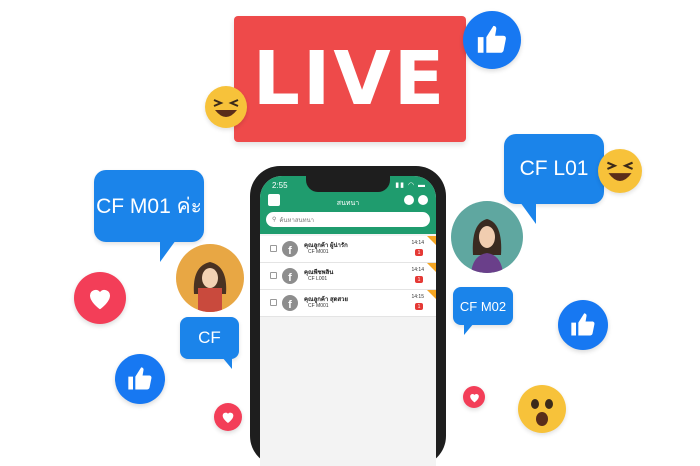 The image size is (700, 466). What do you see at coordinates (297, 220) in the screenshot?
I see `search-placeholder: ค้นหาสนทนา` at bounding box center [297, 220].